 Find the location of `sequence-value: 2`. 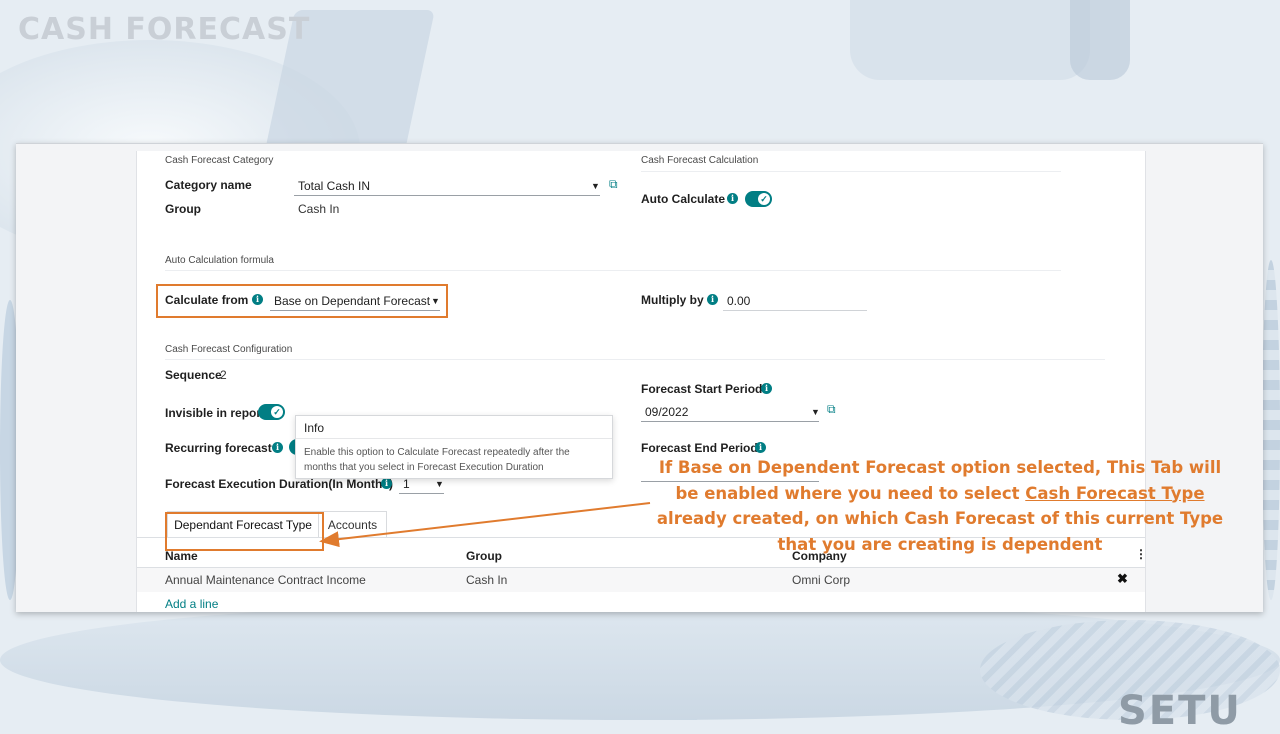

sequence-value: 2 is located at coordinates (223, 375).